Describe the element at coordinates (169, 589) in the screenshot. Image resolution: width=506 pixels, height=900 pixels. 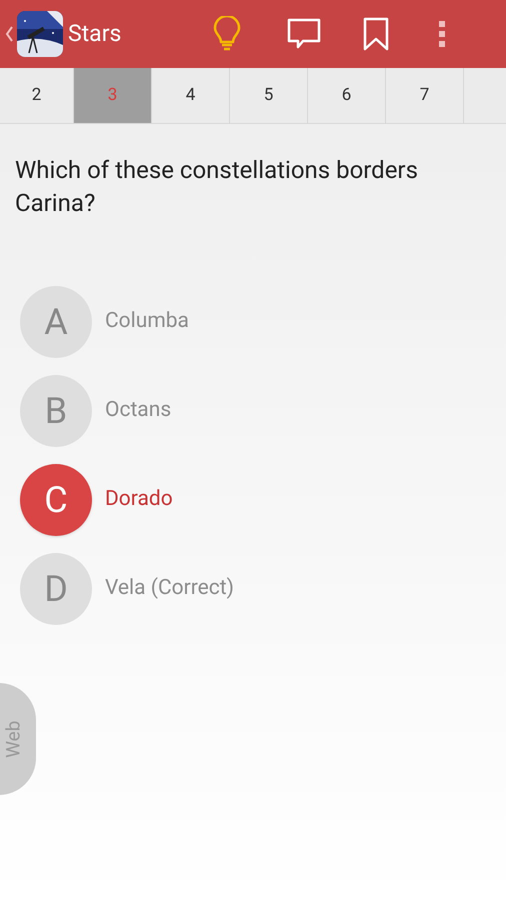
I see `answer-label: Vela (Correct)` at that location.